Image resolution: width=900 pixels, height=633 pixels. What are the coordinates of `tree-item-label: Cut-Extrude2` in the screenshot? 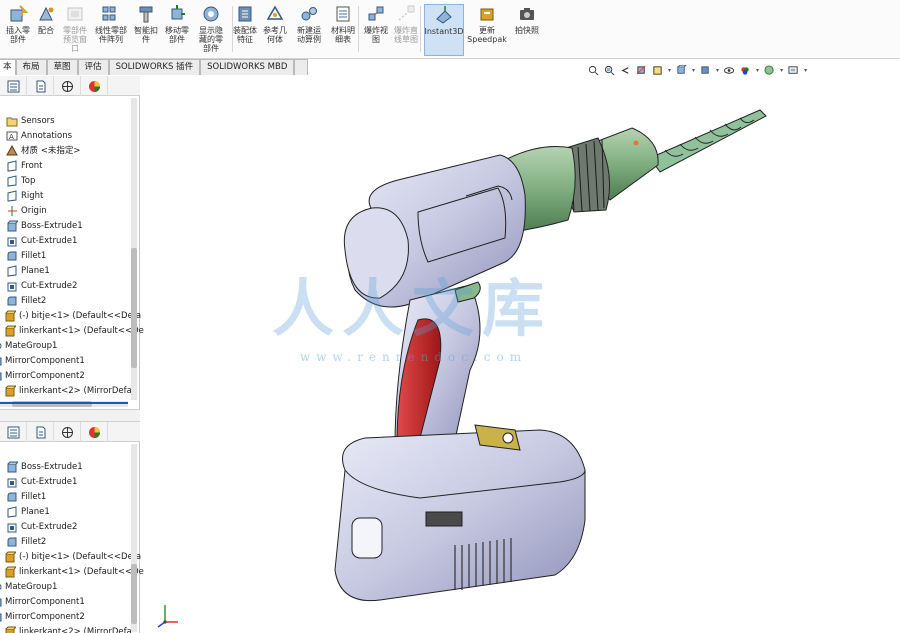 It's located at (49, 527).